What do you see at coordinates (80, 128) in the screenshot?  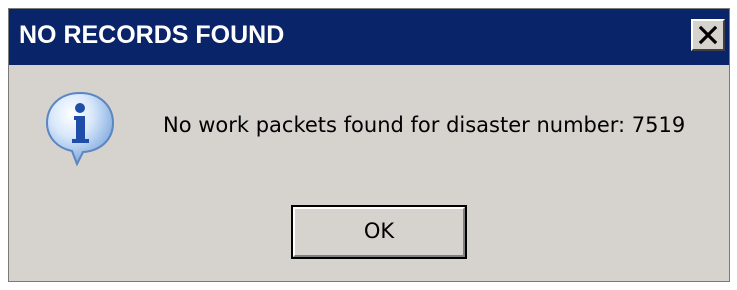 I see `information-icon` at bounding box center [80, 128].